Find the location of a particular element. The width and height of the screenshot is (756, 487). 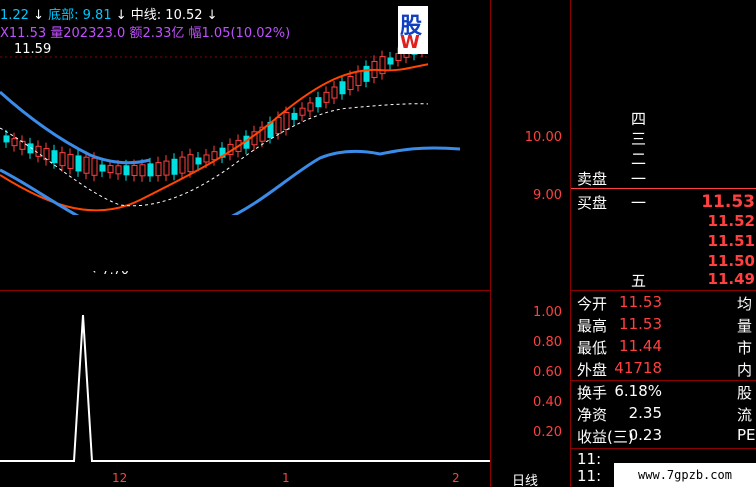

sub-y-tick: 0.60 is located at coordinates (547, 372).